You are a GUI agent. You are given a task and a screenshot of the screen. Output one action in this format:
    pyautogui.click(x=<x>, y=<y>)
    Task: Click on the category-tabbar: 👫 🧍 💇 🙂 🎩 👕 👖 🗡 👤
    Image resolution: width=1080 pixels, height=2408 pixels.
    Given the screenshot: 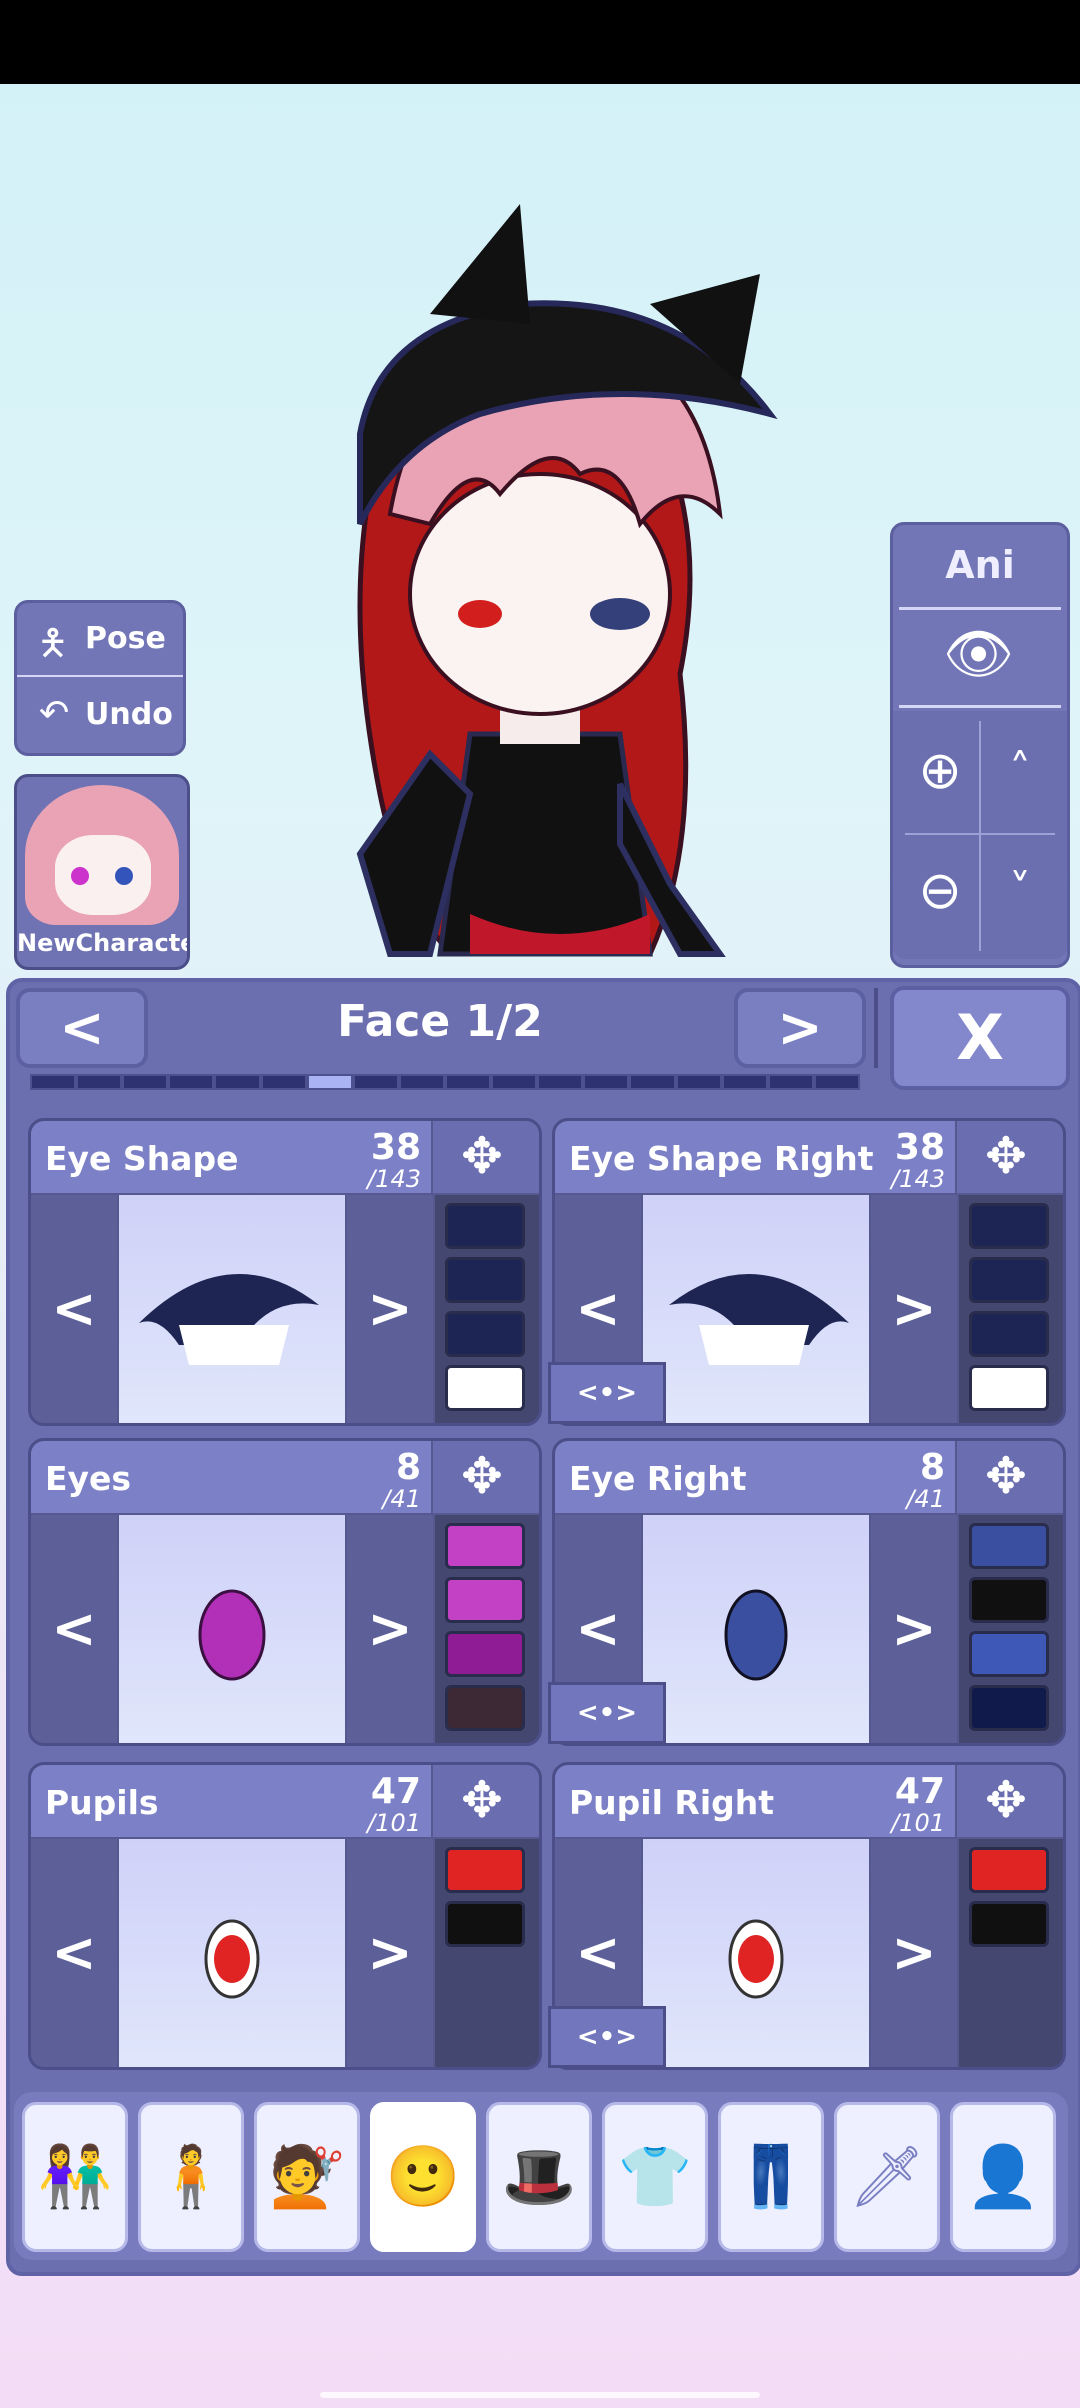 What is the action you would take?
    pyautogui.click(x=541, y=2176)
    